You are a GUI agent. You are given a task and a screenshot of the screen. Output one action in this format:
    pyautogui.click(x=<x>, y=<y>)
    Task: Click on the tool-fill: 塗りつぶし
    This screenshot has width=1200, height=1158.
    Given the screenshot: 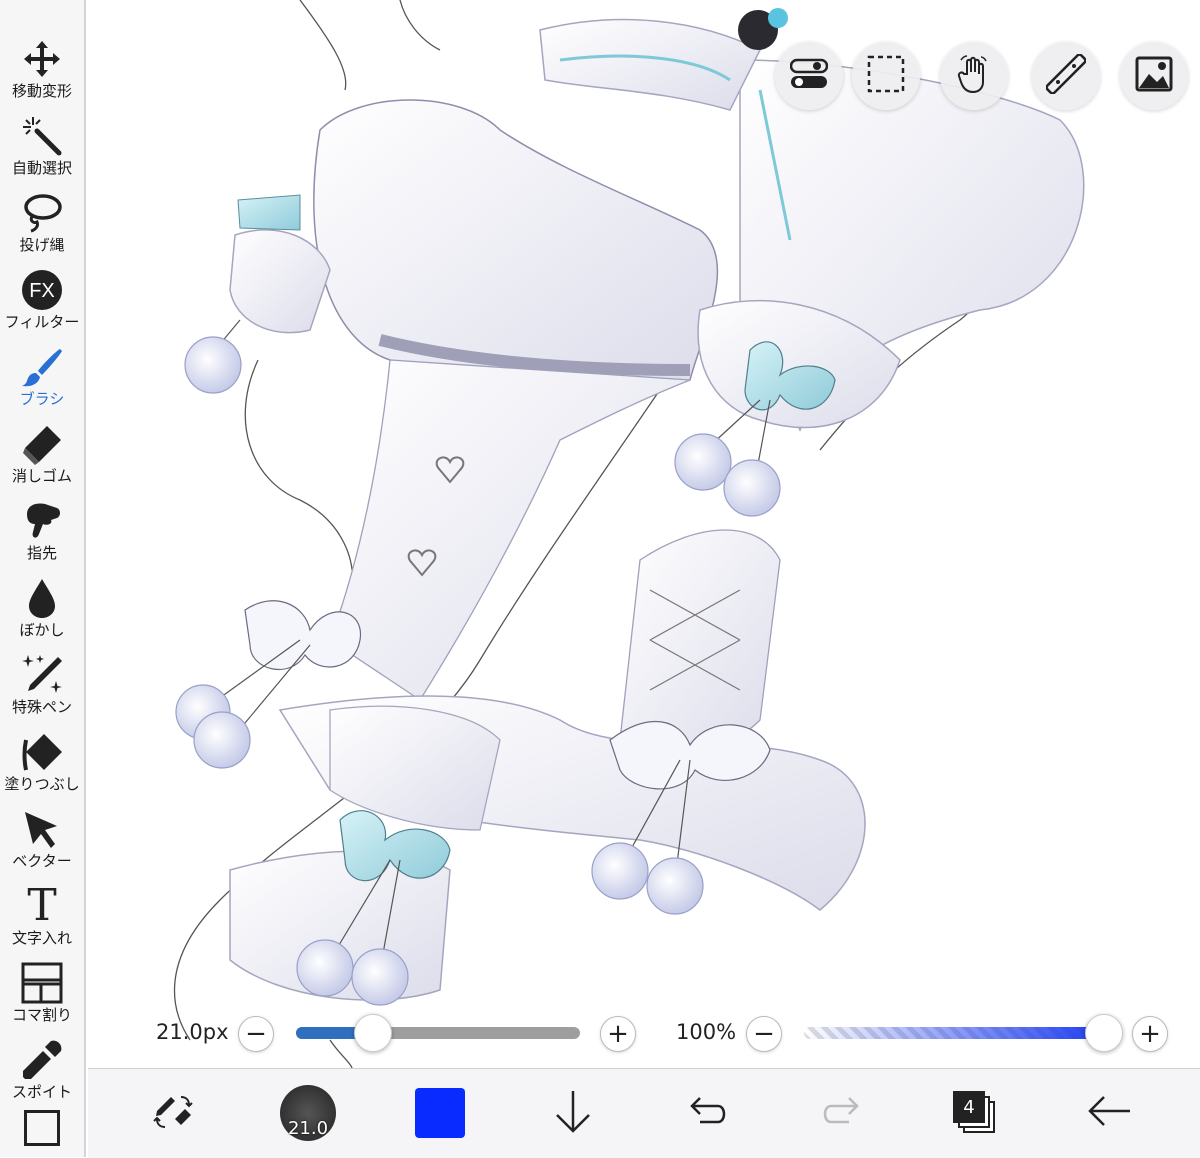 What is the action you would take?
    pyautogui.click(x=42, y=765)
    